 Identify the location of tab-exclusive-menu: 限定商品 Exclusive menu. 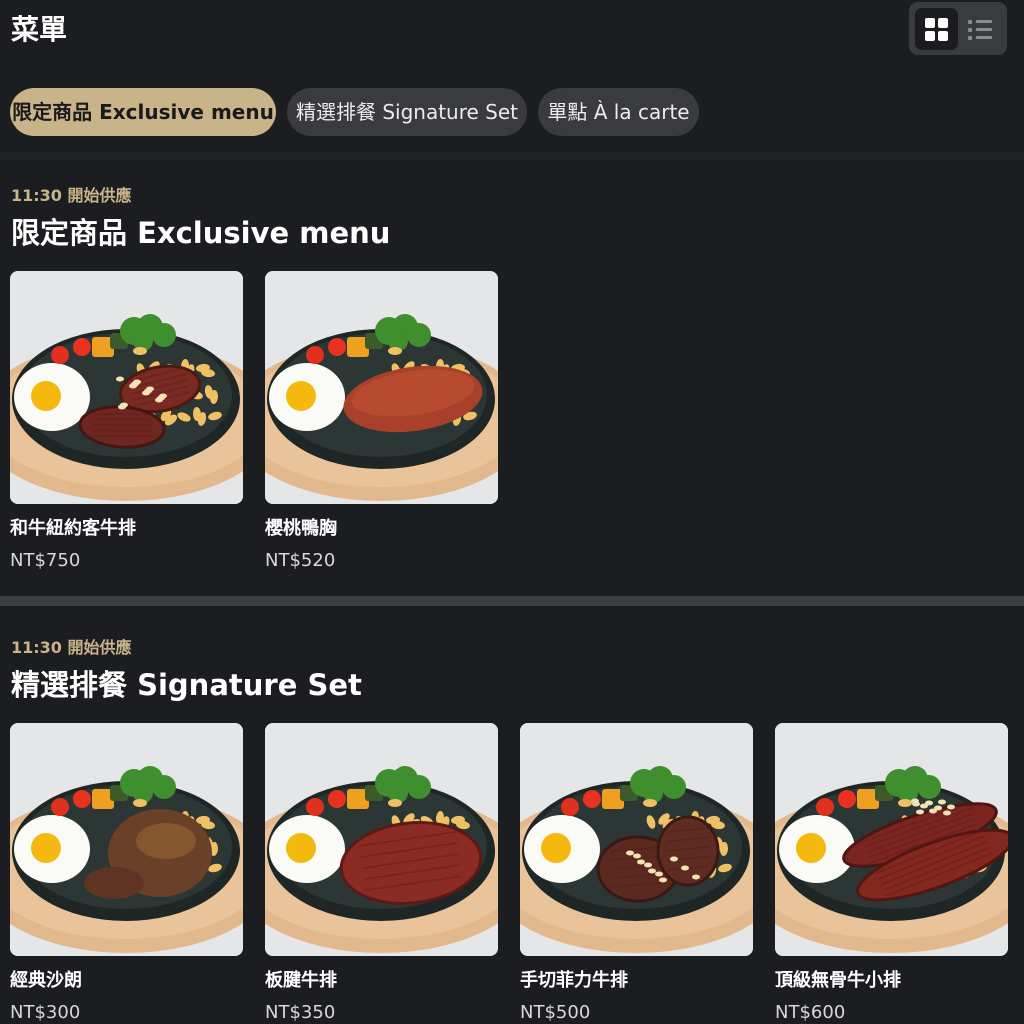
(143, 112).